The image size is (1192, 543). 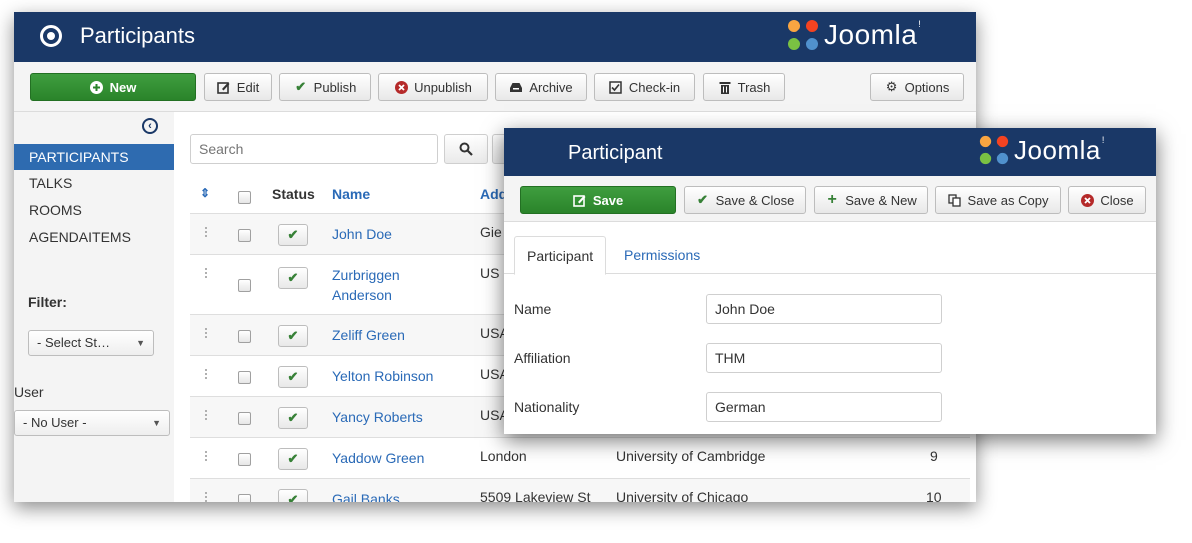 What do you see at coordinates (491, 232) in the screenshot?
I see `address-cell: Gie` at bounding box center [491, 232].